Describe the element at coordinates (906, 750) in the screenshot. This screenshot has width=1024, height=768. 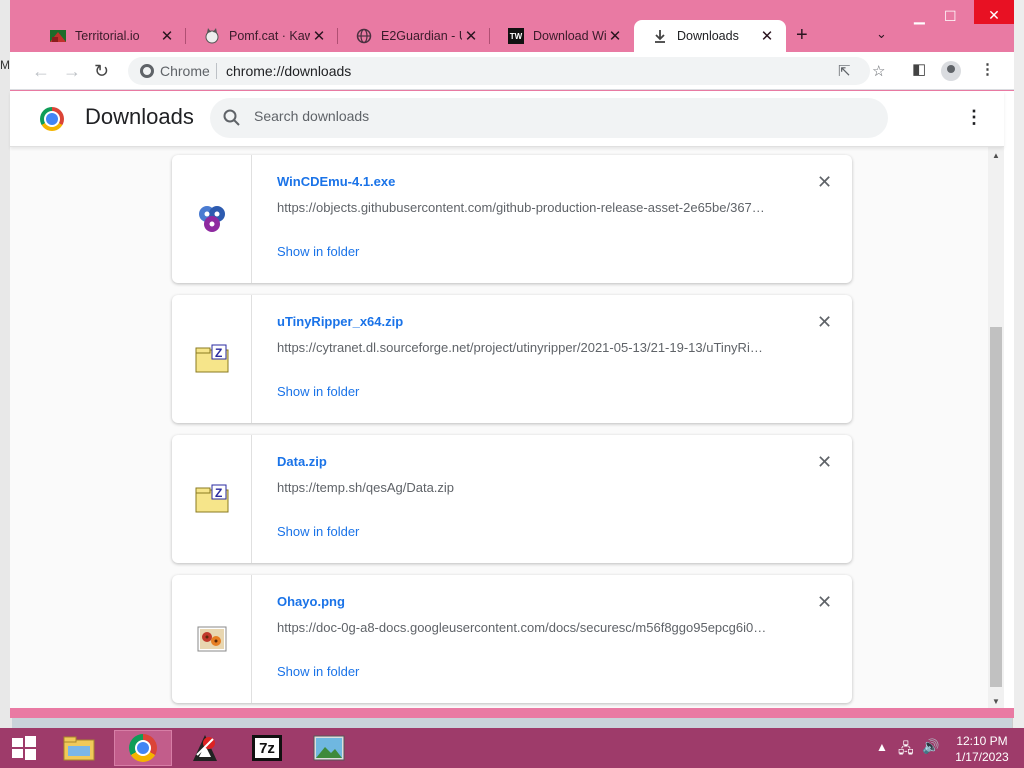
I see `network-icon: 🖧` at that location.